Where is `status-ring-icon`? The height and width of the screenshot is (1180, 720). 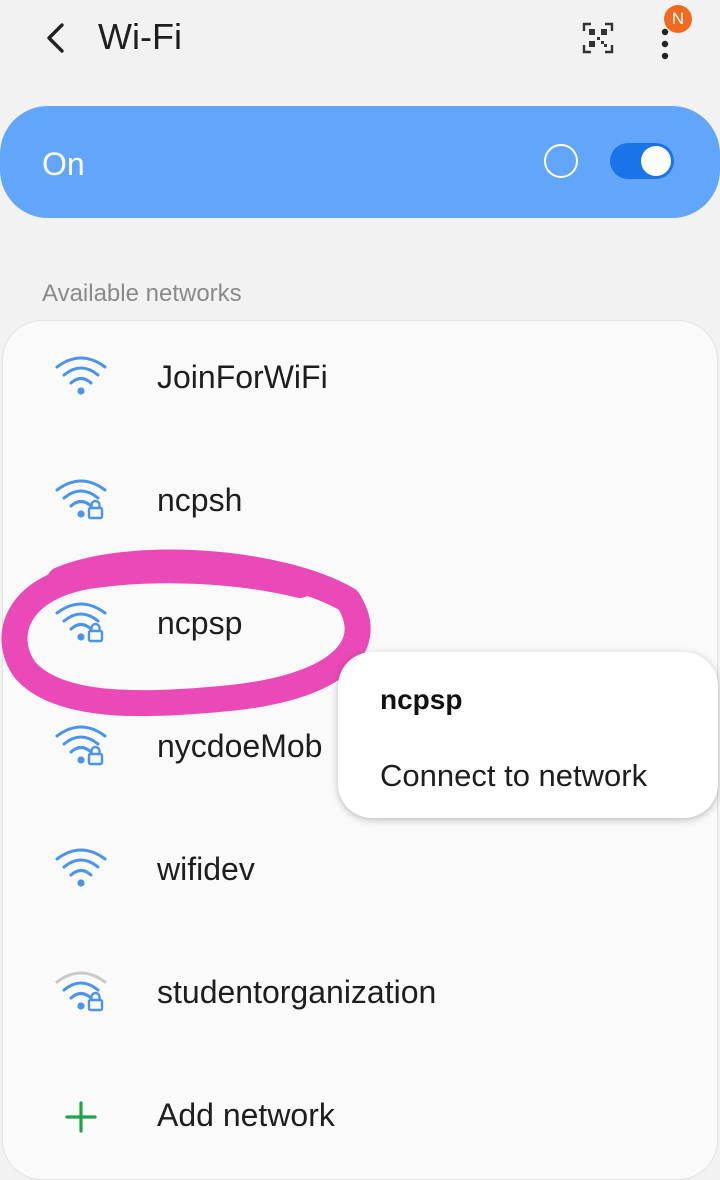
status-ring-icon is located at coordinates (561, 161).